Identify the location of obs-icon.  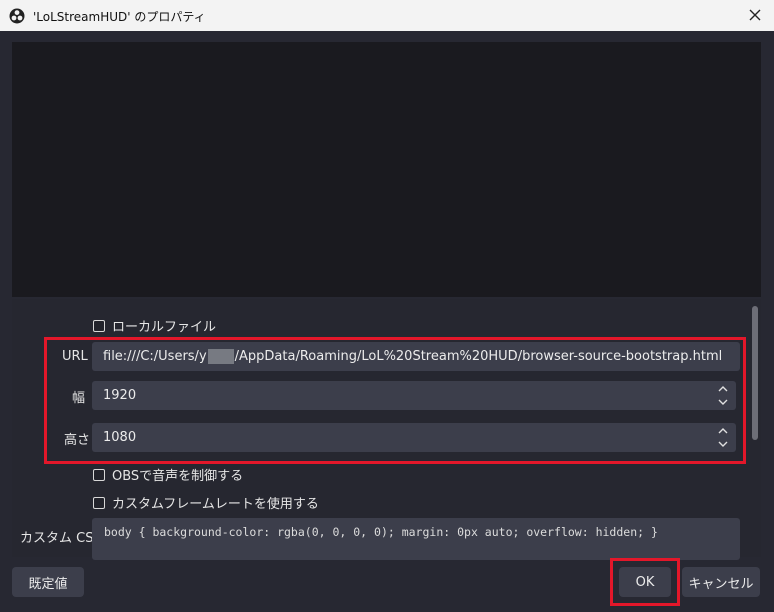
(17, 16).